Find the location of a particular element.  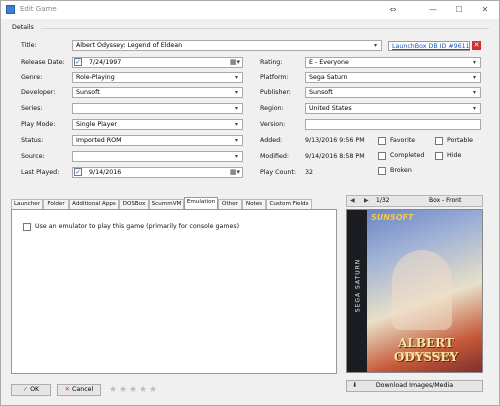

tab-emulation: Emulation is located at coordinates (201, 203).